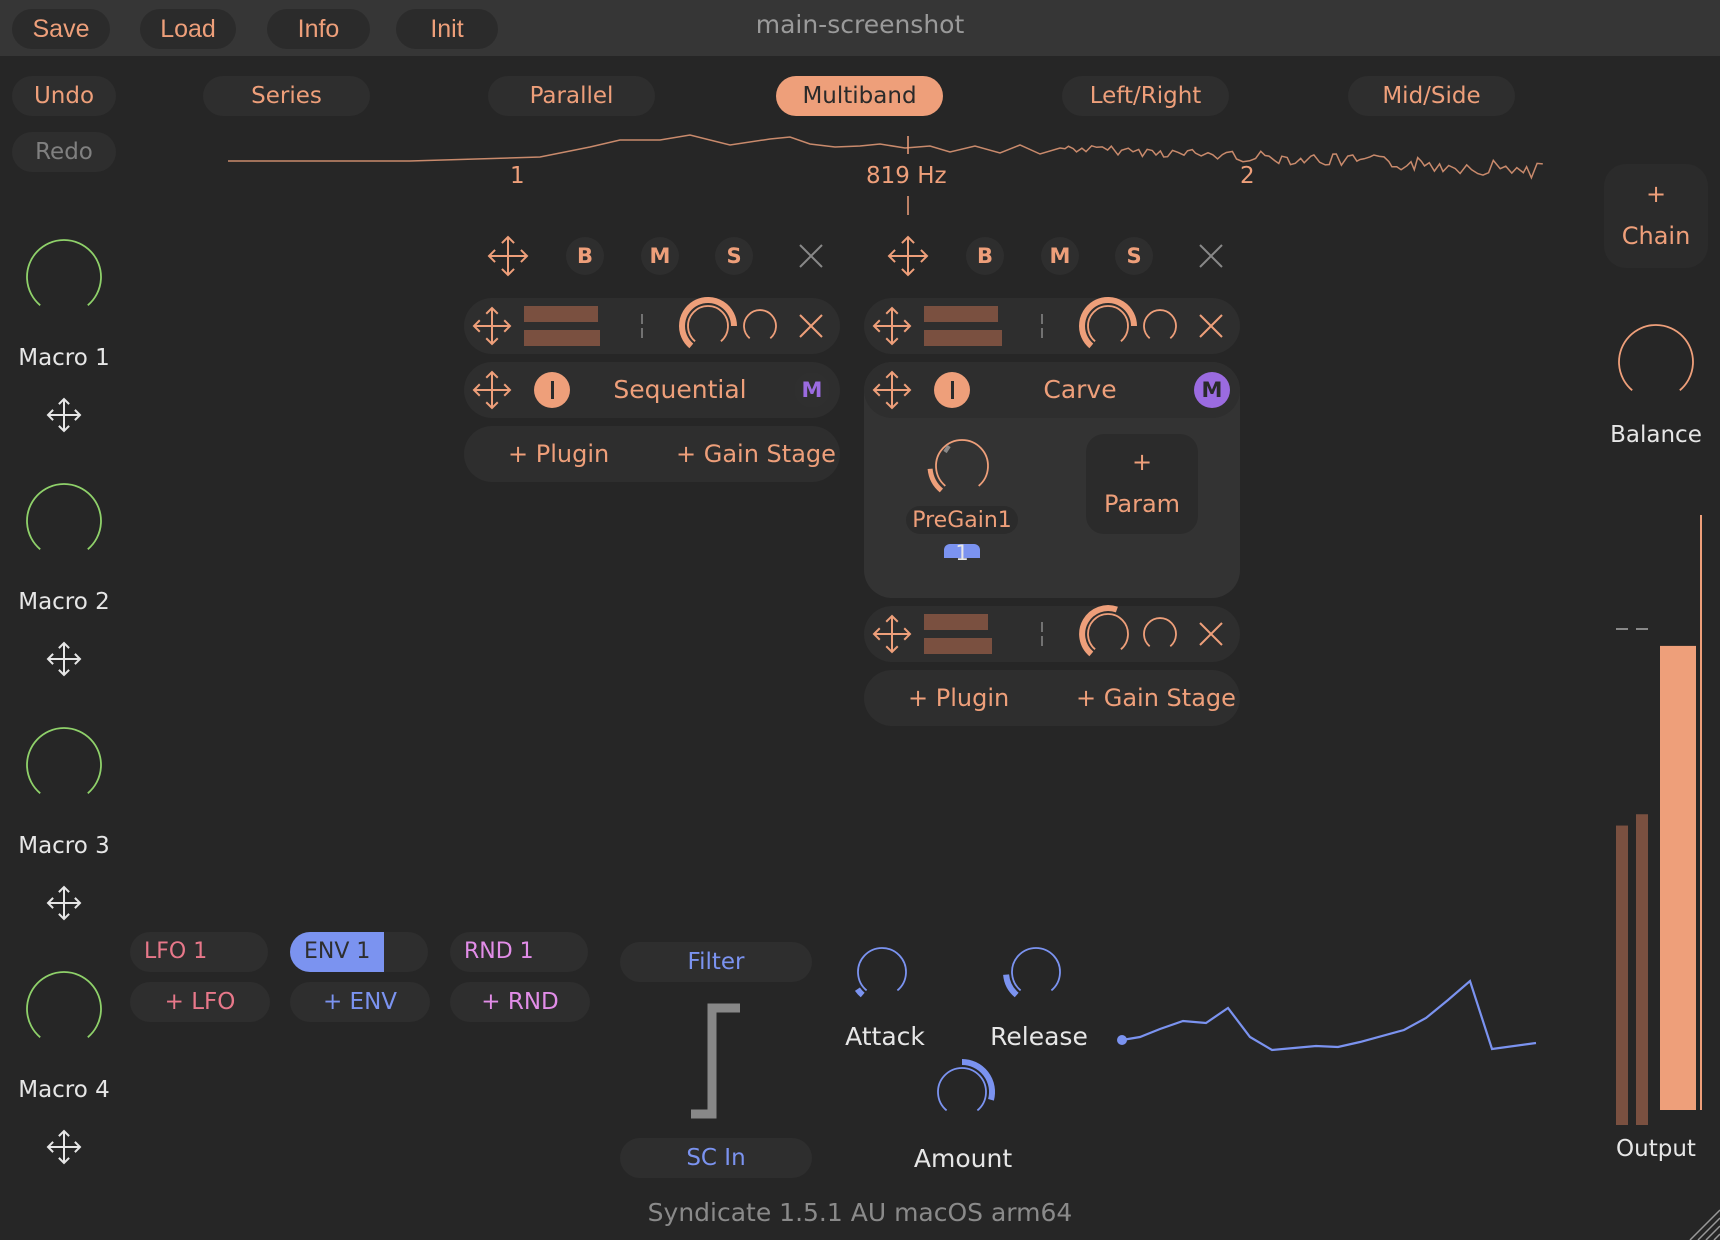 This screenshot has width=1720, height=1240. What do you see at coordinates (956, 622) in the screenshot?
I see `band-2-output-gain-meter-left` at bounding box center [956, 622].